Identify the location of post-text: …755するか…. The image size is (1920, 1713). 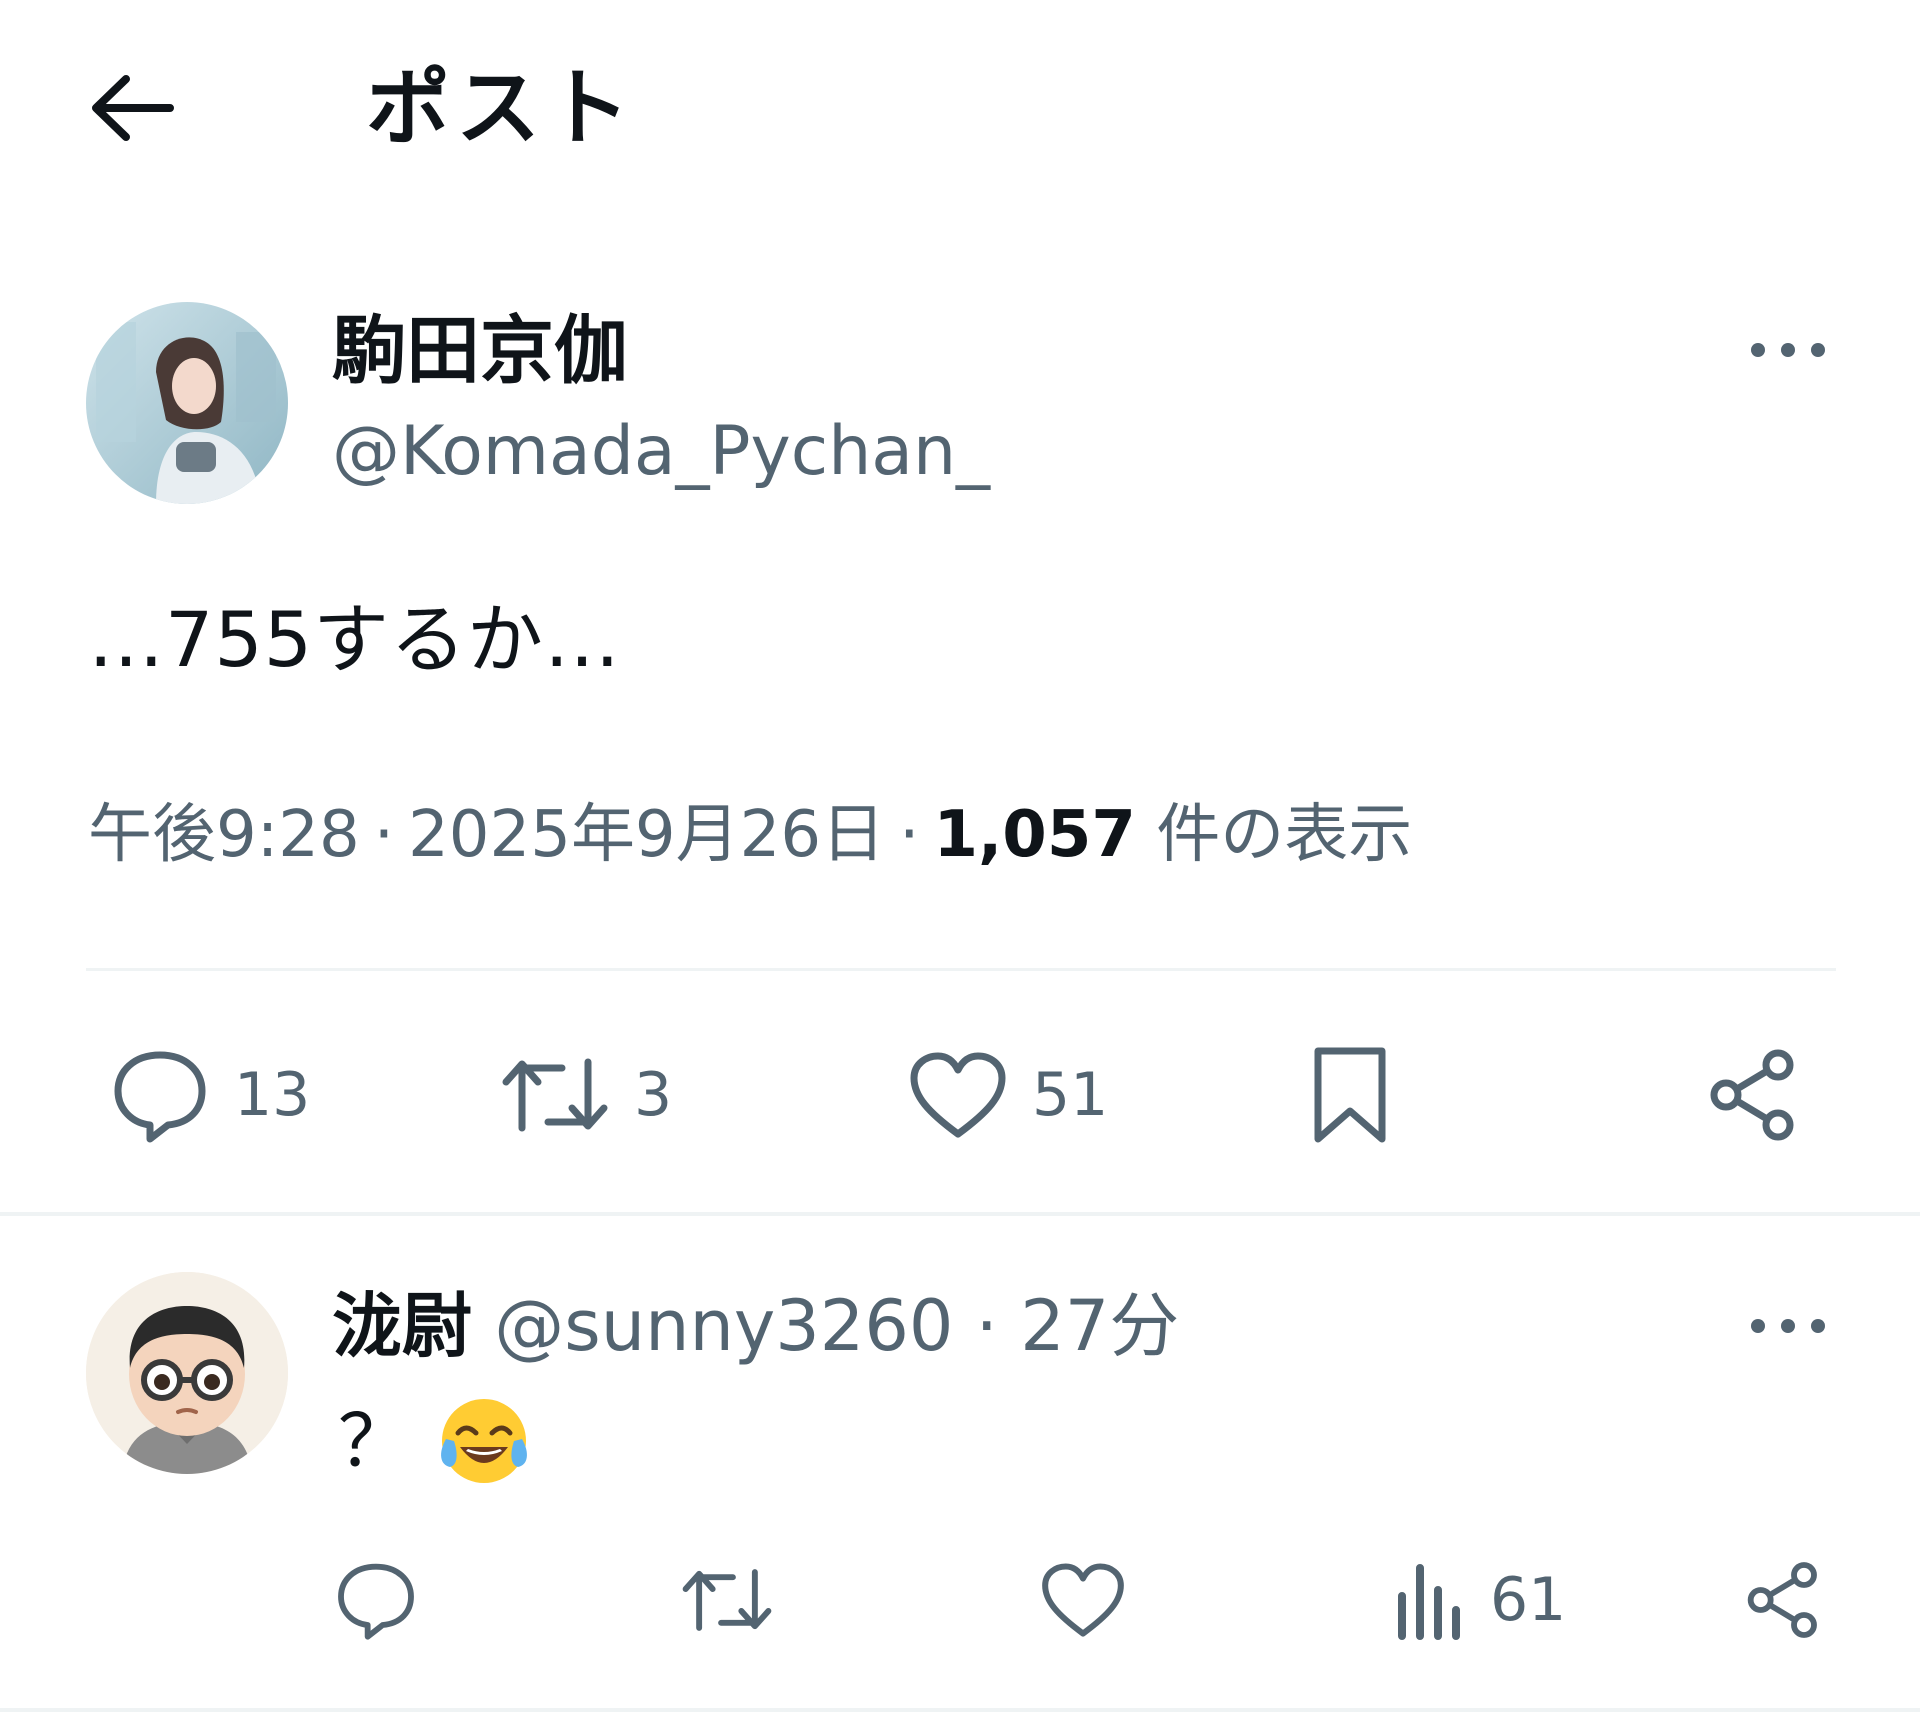
(355, 639).